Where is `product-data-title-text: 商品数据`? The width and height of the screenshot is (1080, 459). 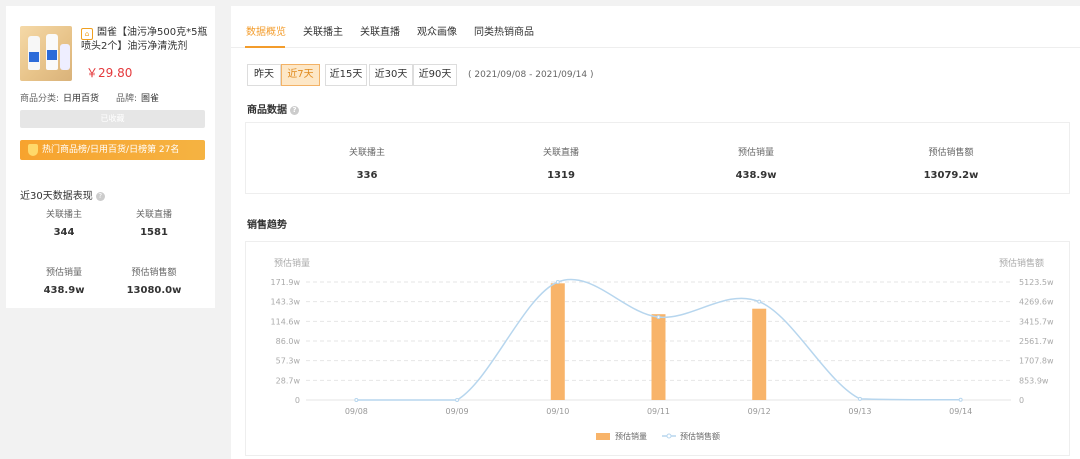 product-data-title-text: 商品数据 is located at coordinates (267, 110).